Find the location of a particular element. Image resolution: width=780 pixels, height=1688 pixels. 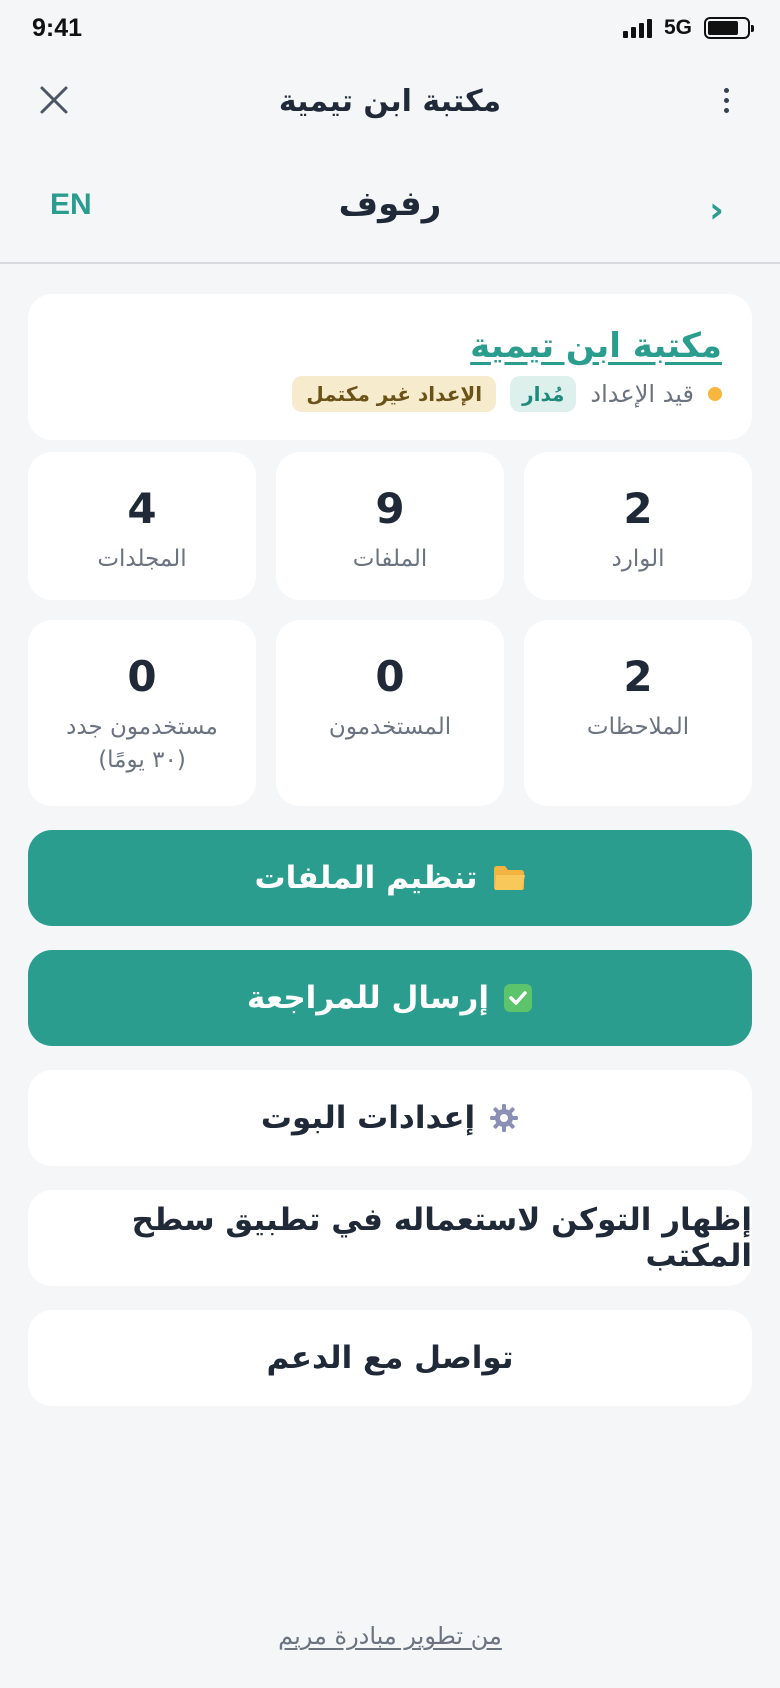

bot-settings-button: إعدادات البوت is located at coordinates (390, 1118).